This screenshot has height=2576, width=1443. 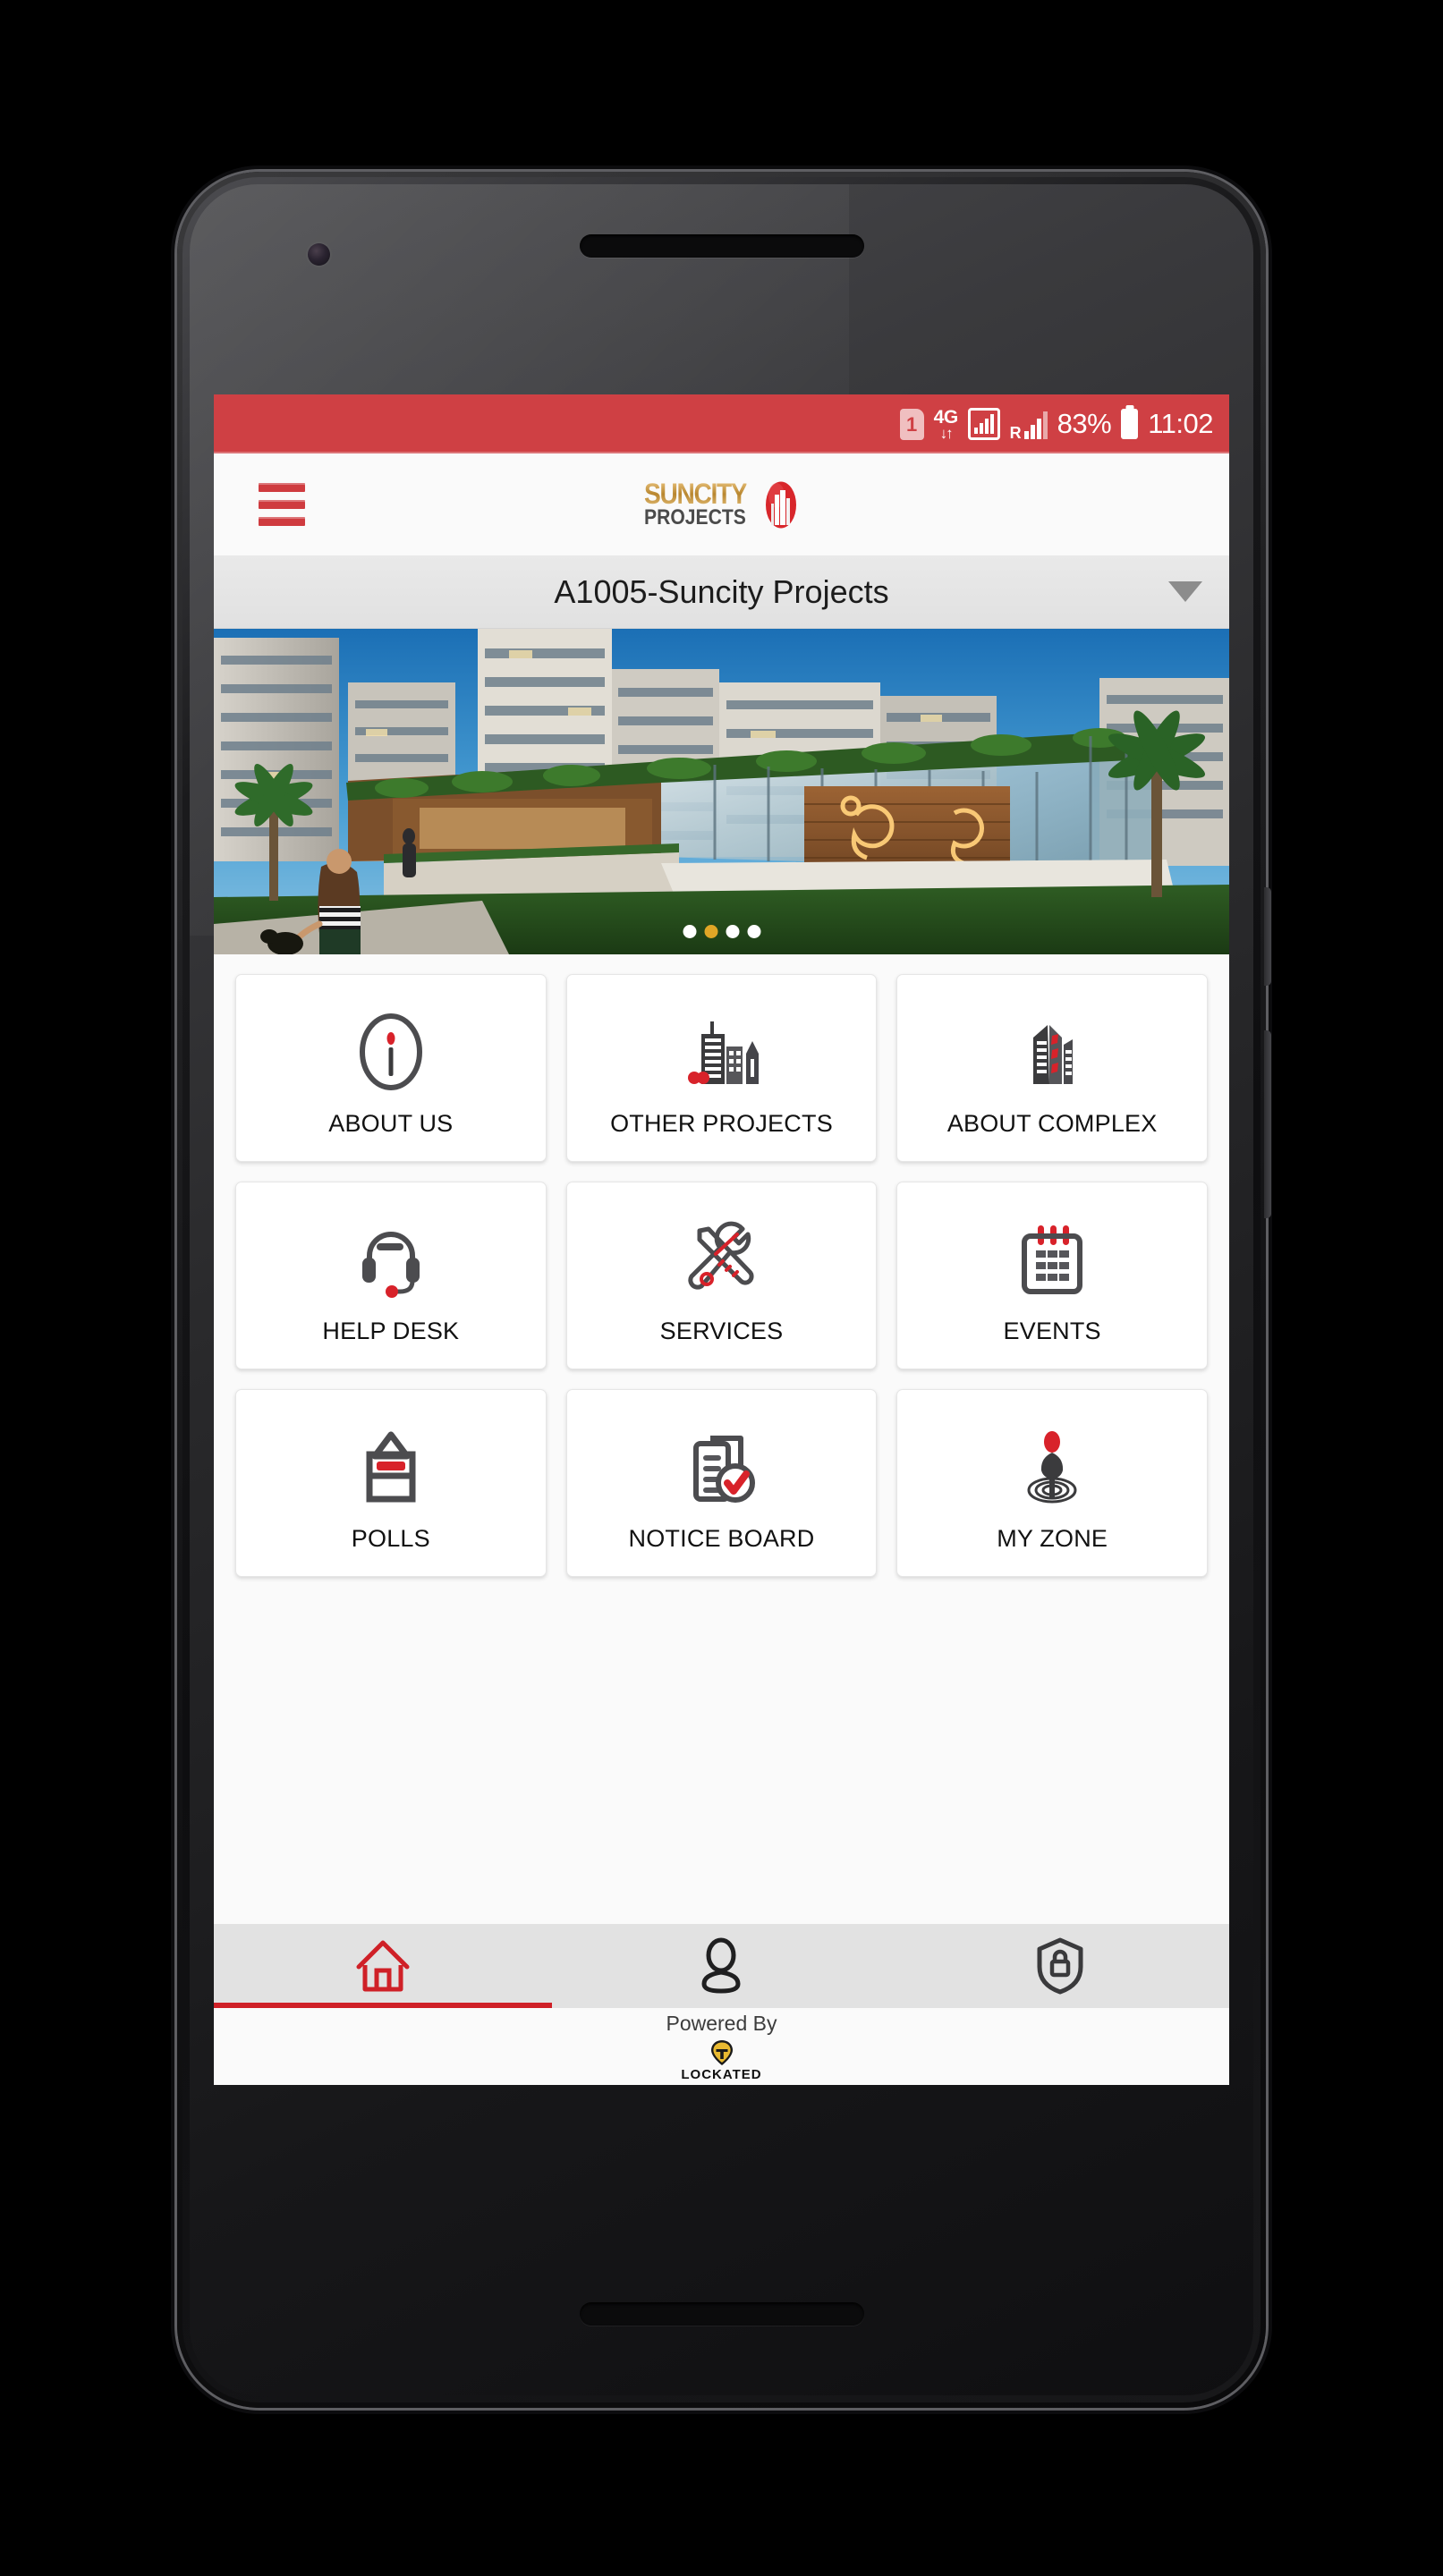 I want to click on tile-services: SERVICES, so click(x=721, y=1275).